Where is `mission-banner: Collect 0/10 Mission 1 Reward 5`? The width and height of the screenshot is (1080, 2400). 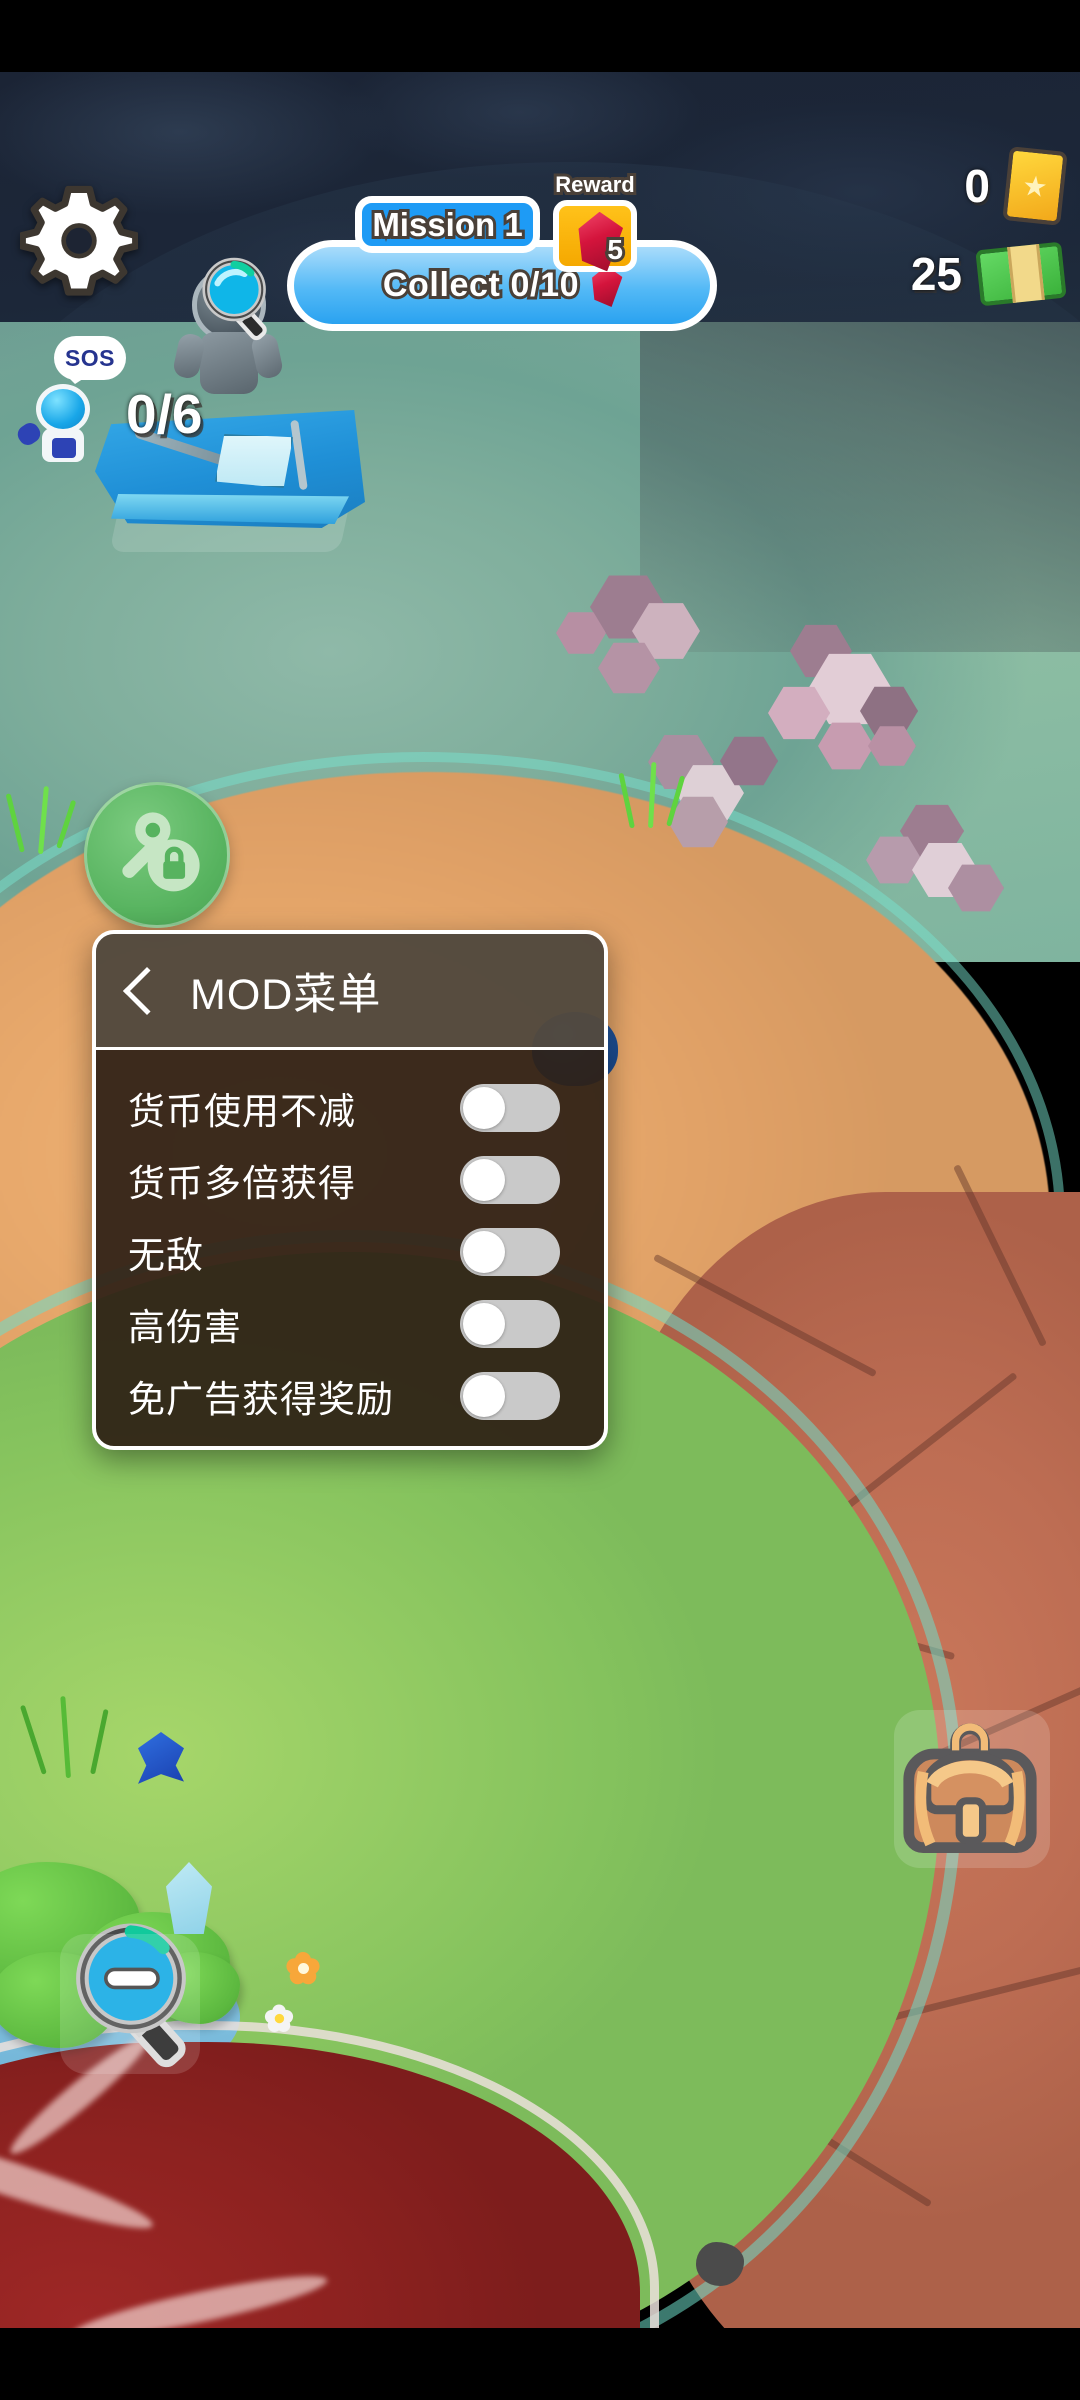 mission-banner: Collect 0/10 Mission 1 Reward 5 is located at coordinates (502, 250).